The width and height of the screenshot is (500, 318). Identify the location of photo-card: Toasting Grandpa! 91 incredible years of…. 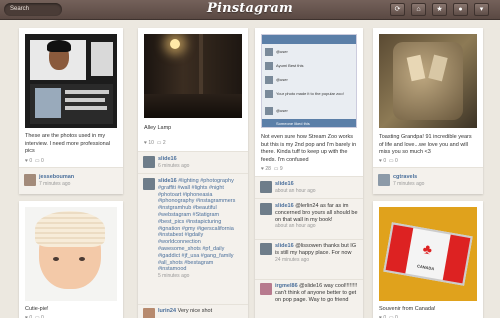
(428, 111).